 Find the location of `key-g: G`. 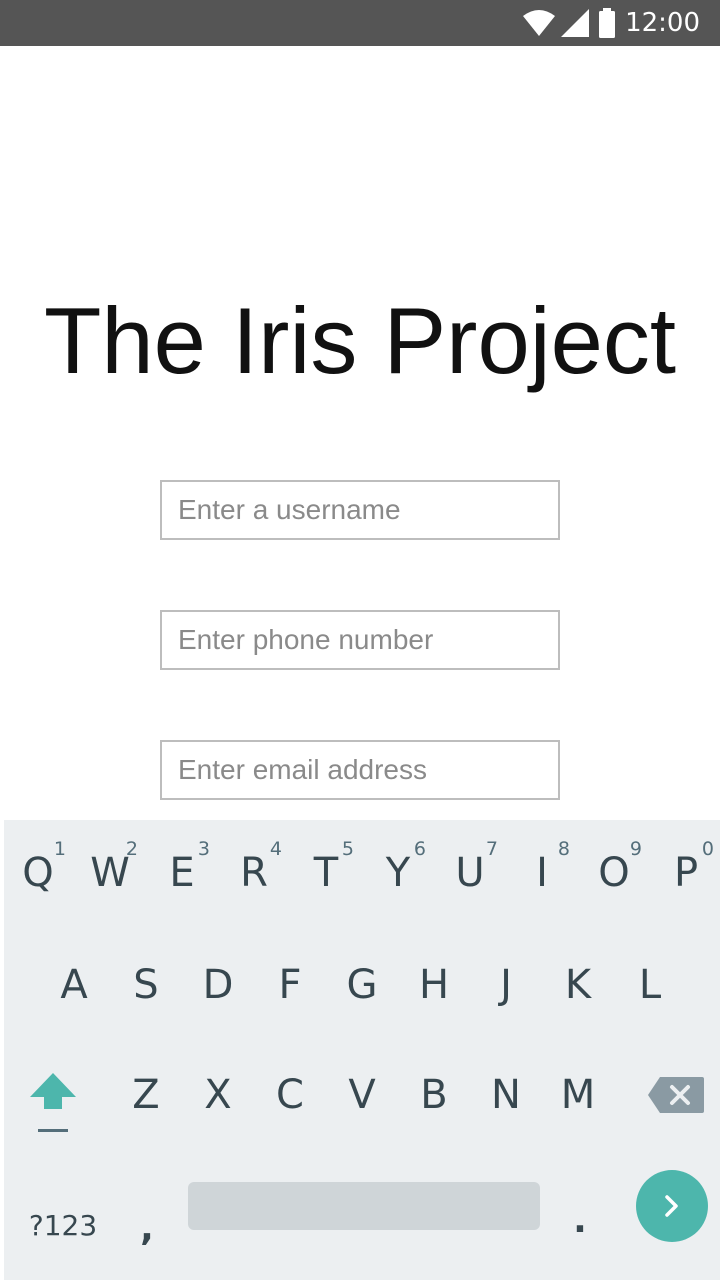

key-g: G is located at coordinates (362, 985).